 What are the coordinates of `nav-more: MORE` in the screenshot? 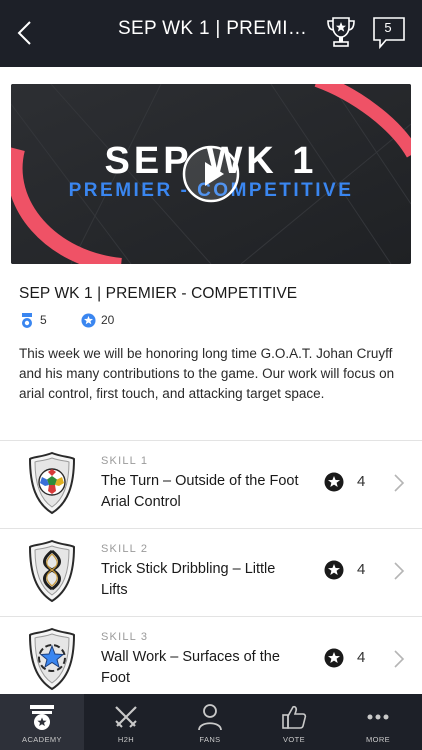 It's located at (378, 722).